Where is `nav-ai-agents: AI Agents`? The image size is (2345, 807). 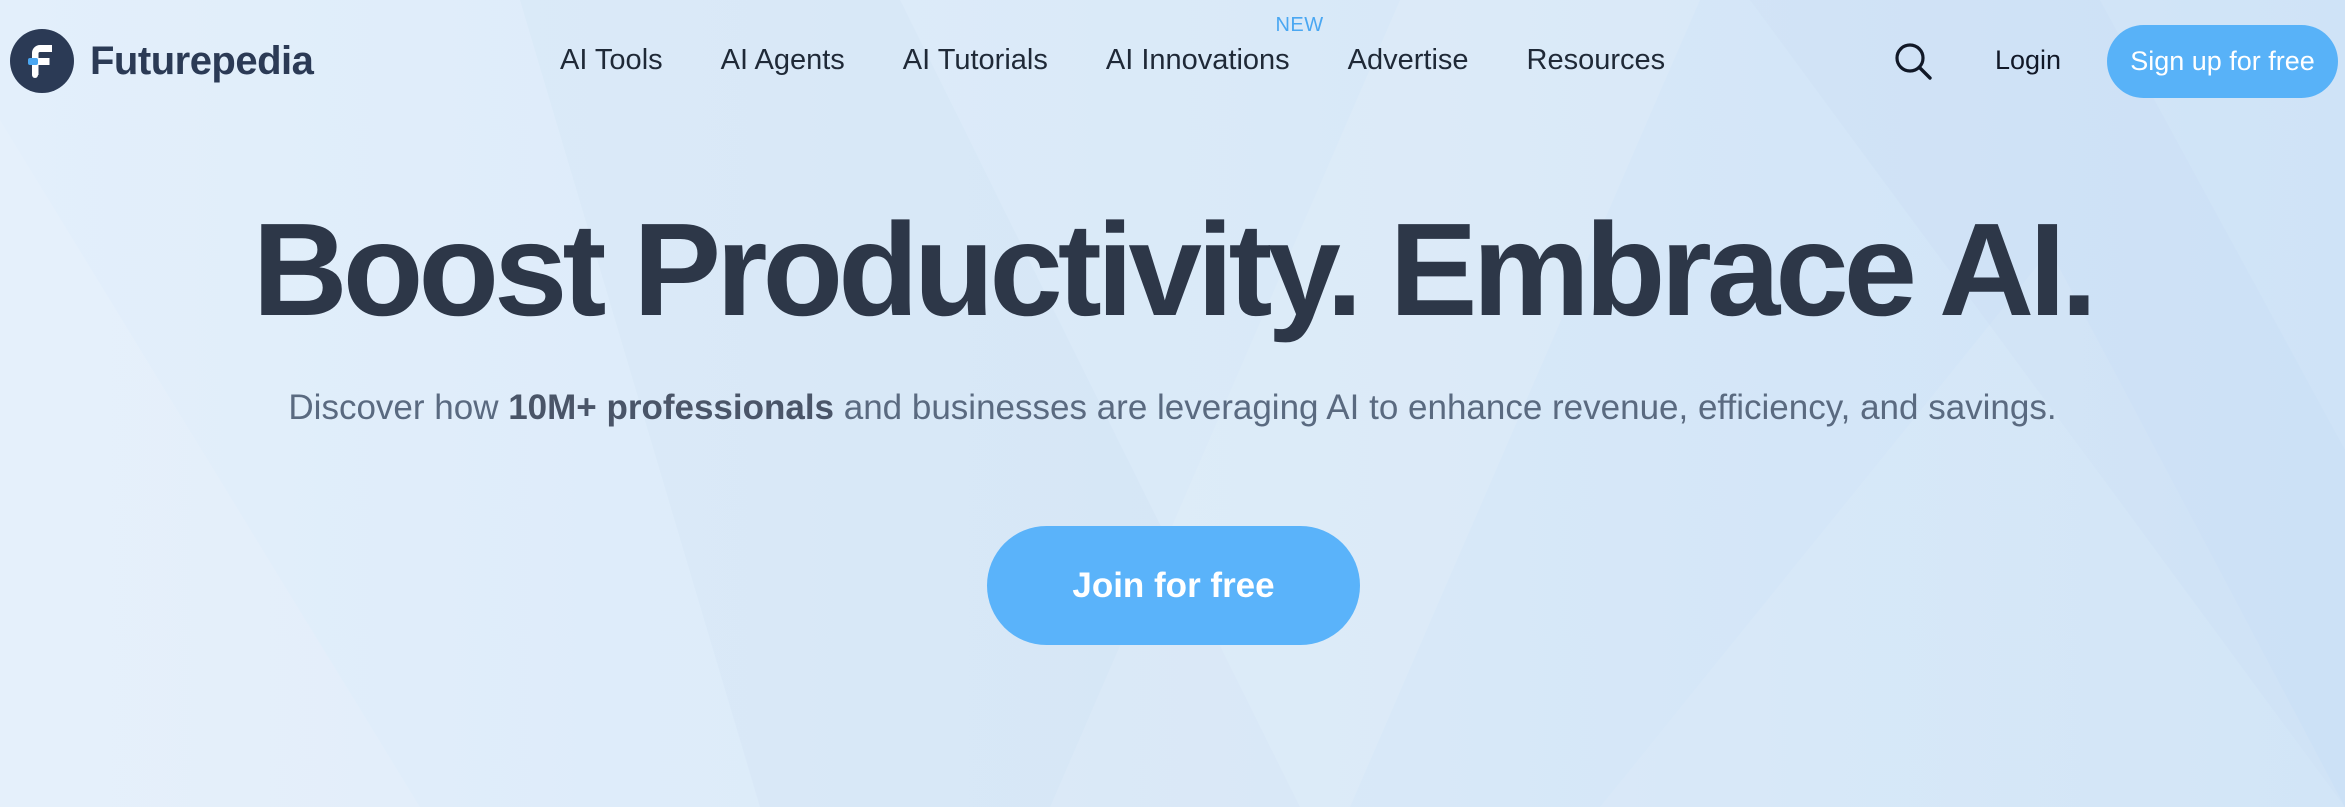
nav-ai-agents: AI Agents is located at coordinates (783, 60).